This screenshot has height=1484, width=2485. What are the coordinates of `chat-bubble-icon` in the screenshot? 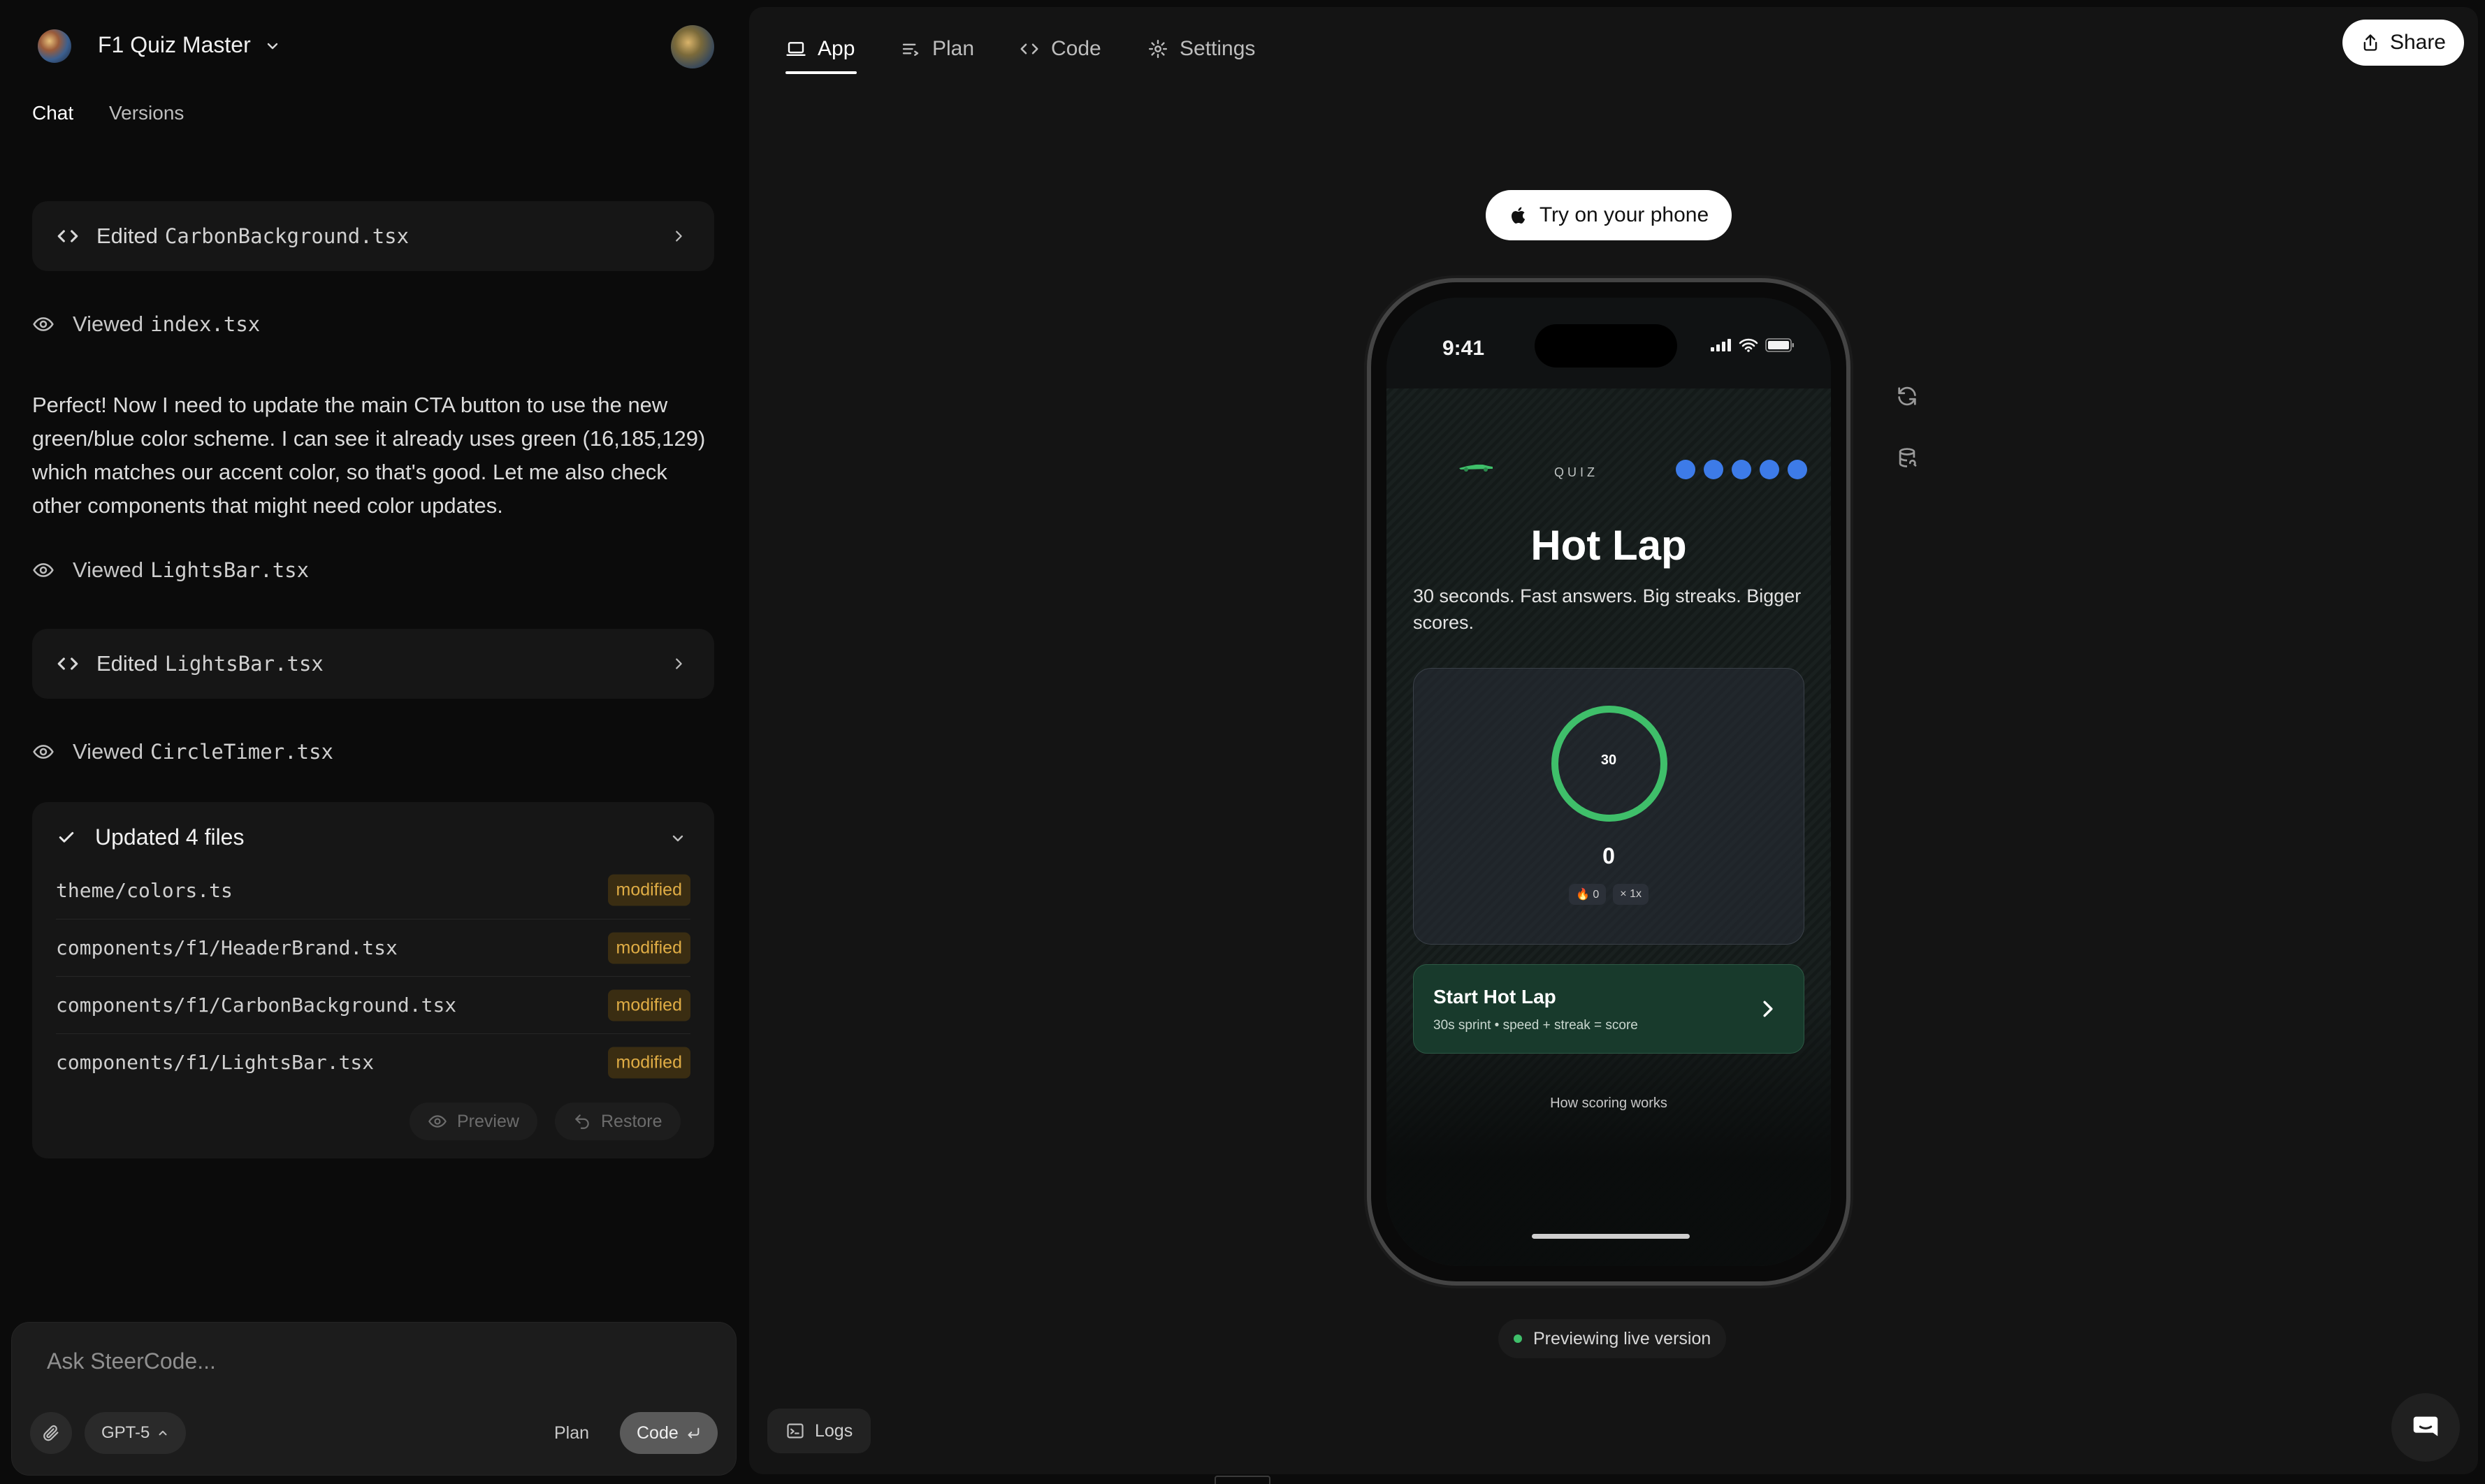 It's located at (2426, 1427).